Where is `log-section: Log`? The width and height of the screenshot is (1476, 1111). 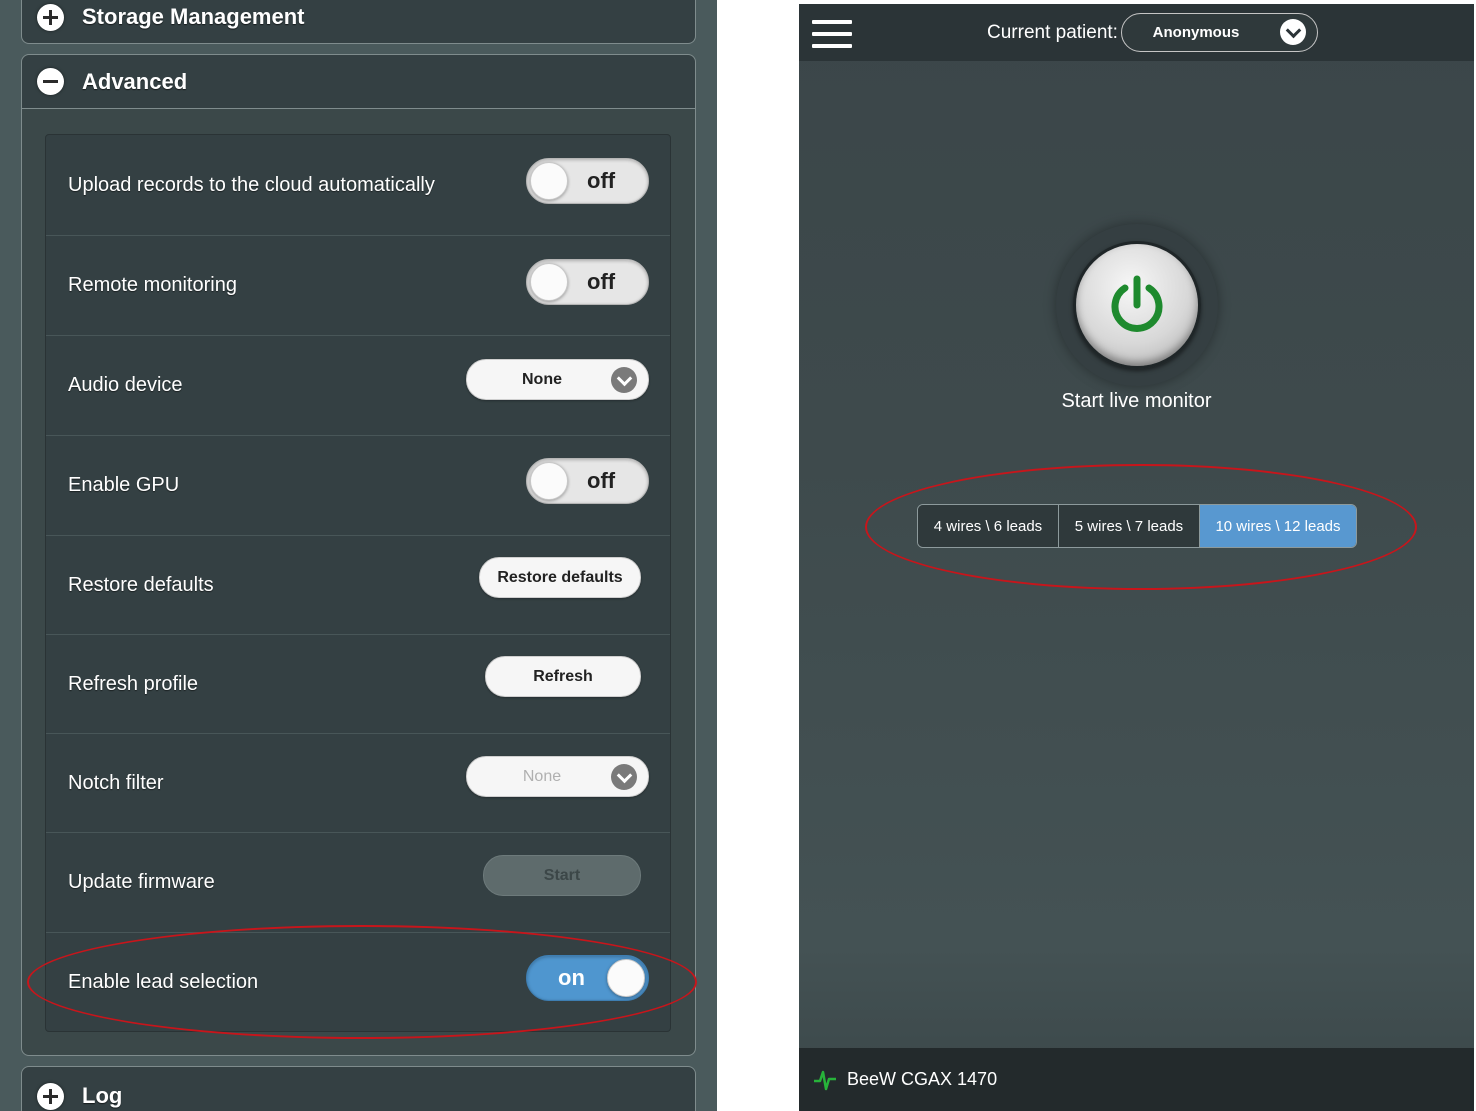 log-section: Log is located at coordinates (358, 1088).